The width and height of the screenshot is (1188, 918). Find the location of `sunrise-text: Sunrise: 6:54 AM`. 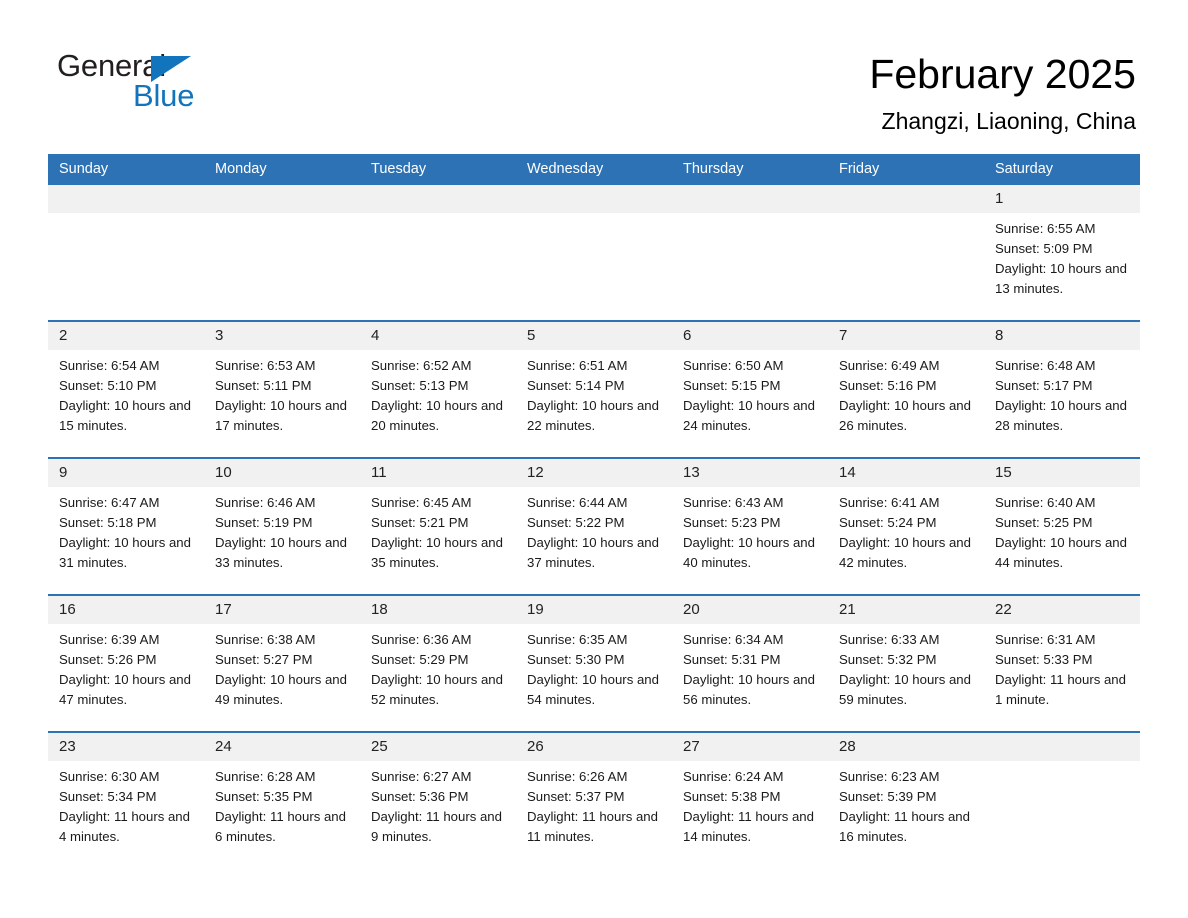

sunrise-text: Sunrise: 6:54 AM is located at coordinates (109, 365).